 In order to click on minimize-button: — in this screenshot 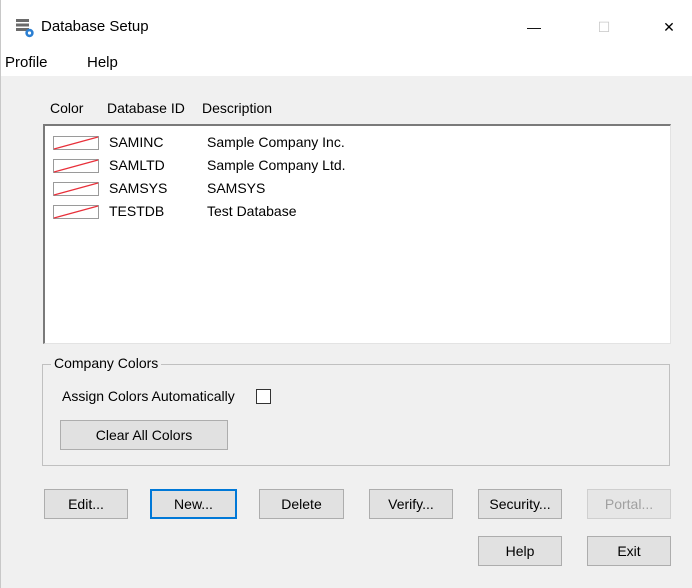, I will do `click(534, 27)`.